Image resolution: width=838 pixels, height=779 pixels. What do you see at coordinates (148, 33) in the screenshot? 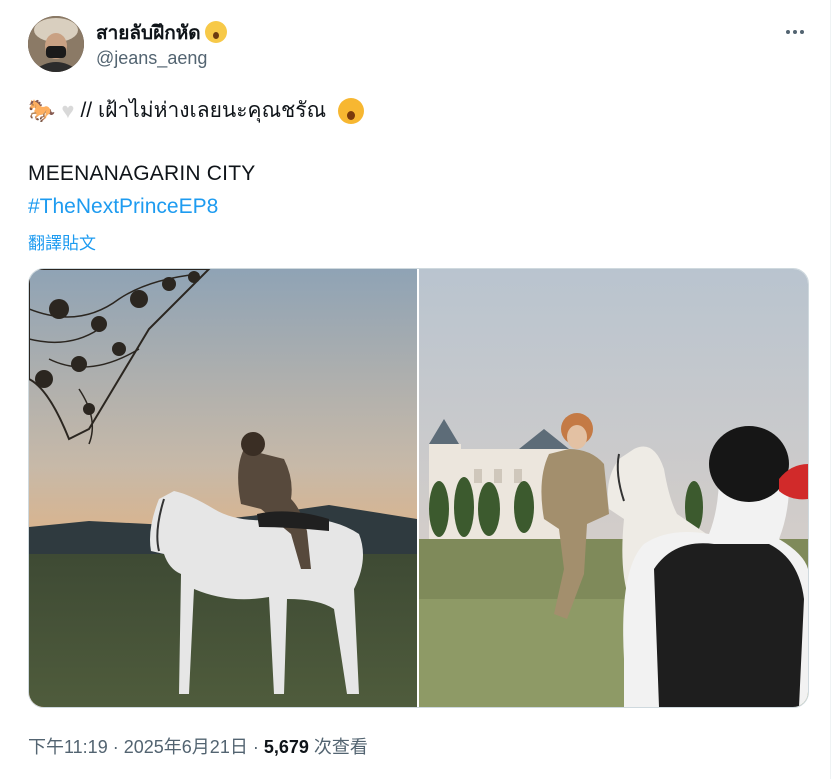
I see `display-name-text: สายลับฝึกหัด` at bounding box center [148, 33].